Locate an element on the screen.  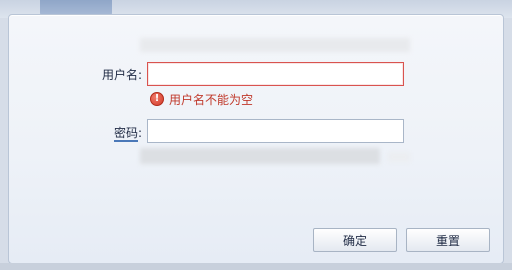
exclamation-circle-icon: ! is located at coordinates (157, 99).